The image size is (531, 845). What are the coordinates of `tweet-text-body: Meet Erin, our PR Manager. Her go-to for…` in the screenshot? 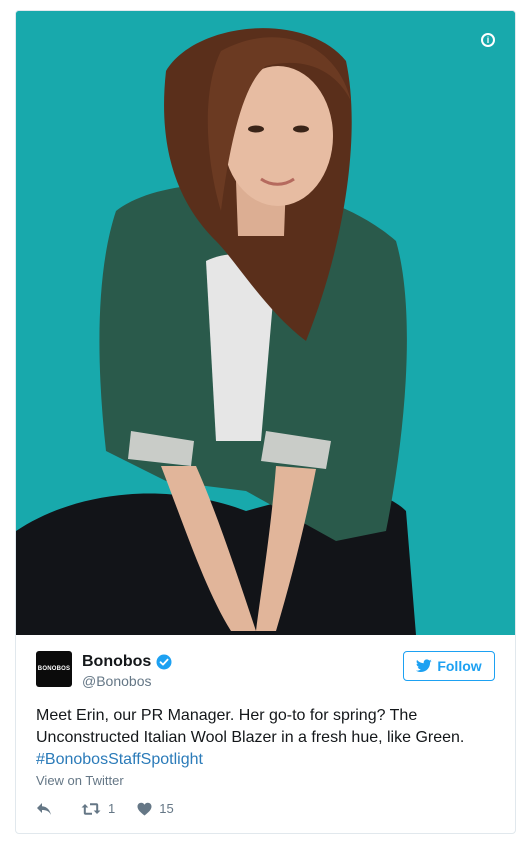 It's located at (250, 726).